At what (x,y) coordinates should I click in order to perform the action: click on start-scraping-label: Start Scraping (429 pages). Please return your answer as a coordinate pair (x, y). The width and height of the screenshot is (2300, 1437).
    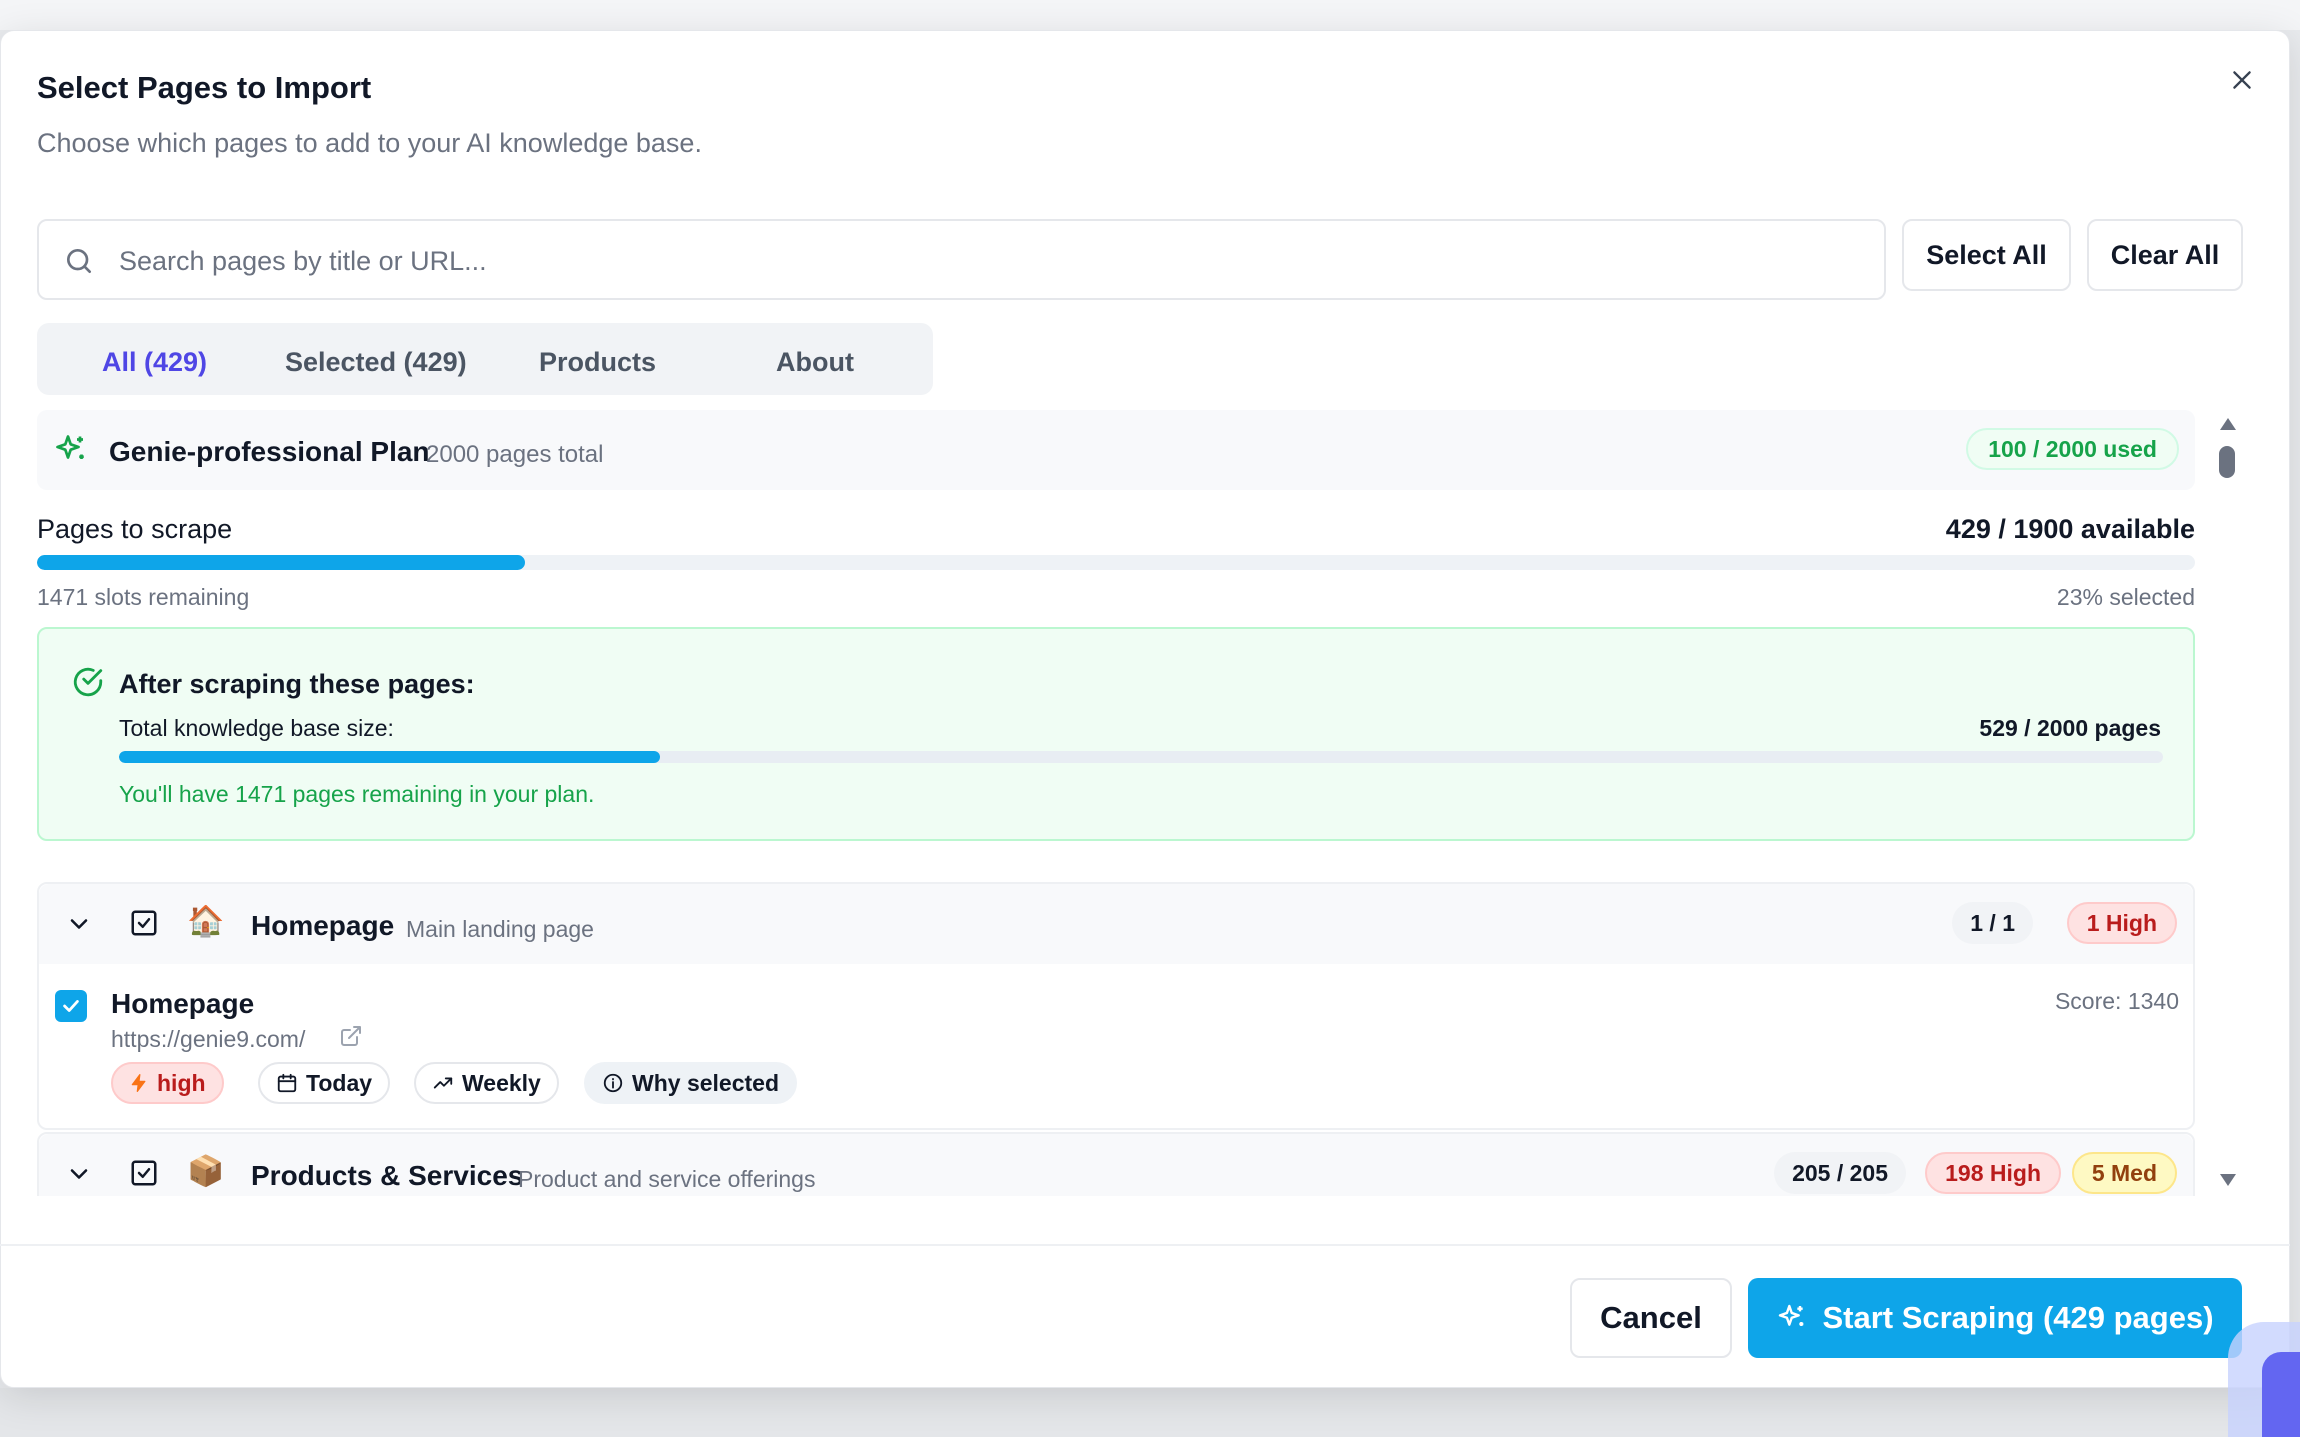
    Looking at the image, I should click on (2018, 1317).